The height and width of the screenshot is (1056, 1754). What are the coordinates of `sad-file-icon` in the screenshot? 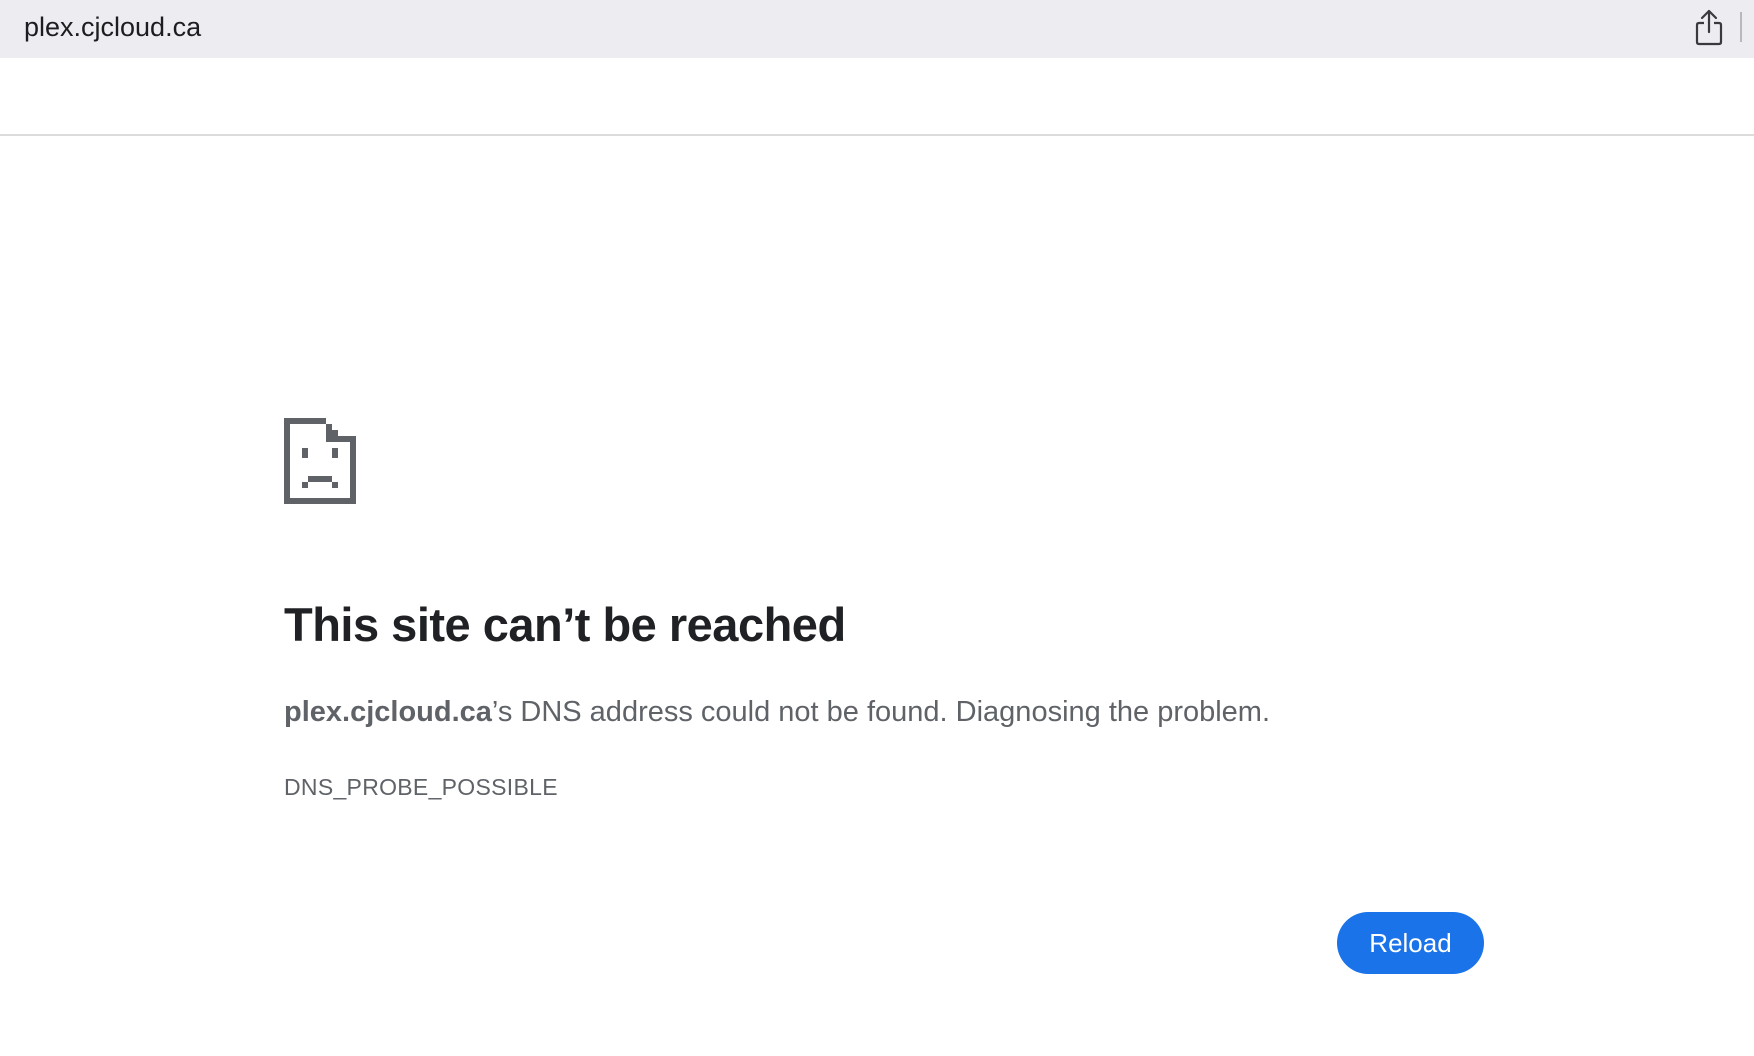 It's located at (320, 461).